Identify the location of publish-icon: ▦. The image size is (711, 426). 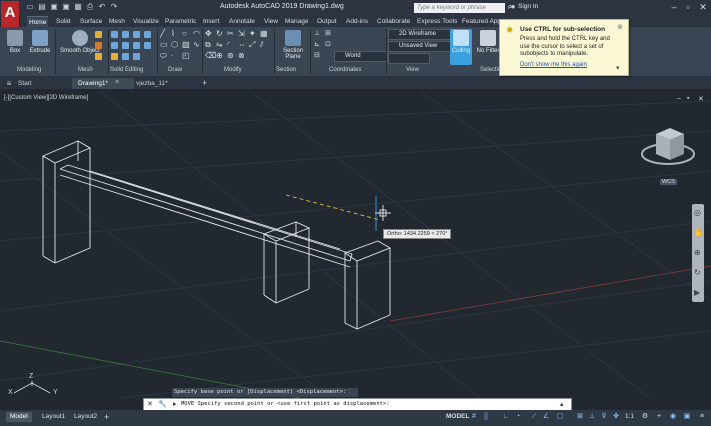
(78, 7).